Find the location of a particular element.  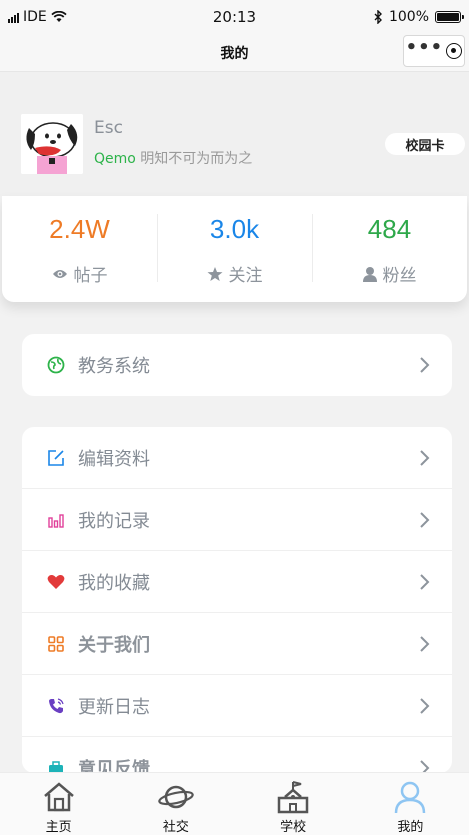

menu-item-about-us: 关于我们 is located at coordinates (237, 644).